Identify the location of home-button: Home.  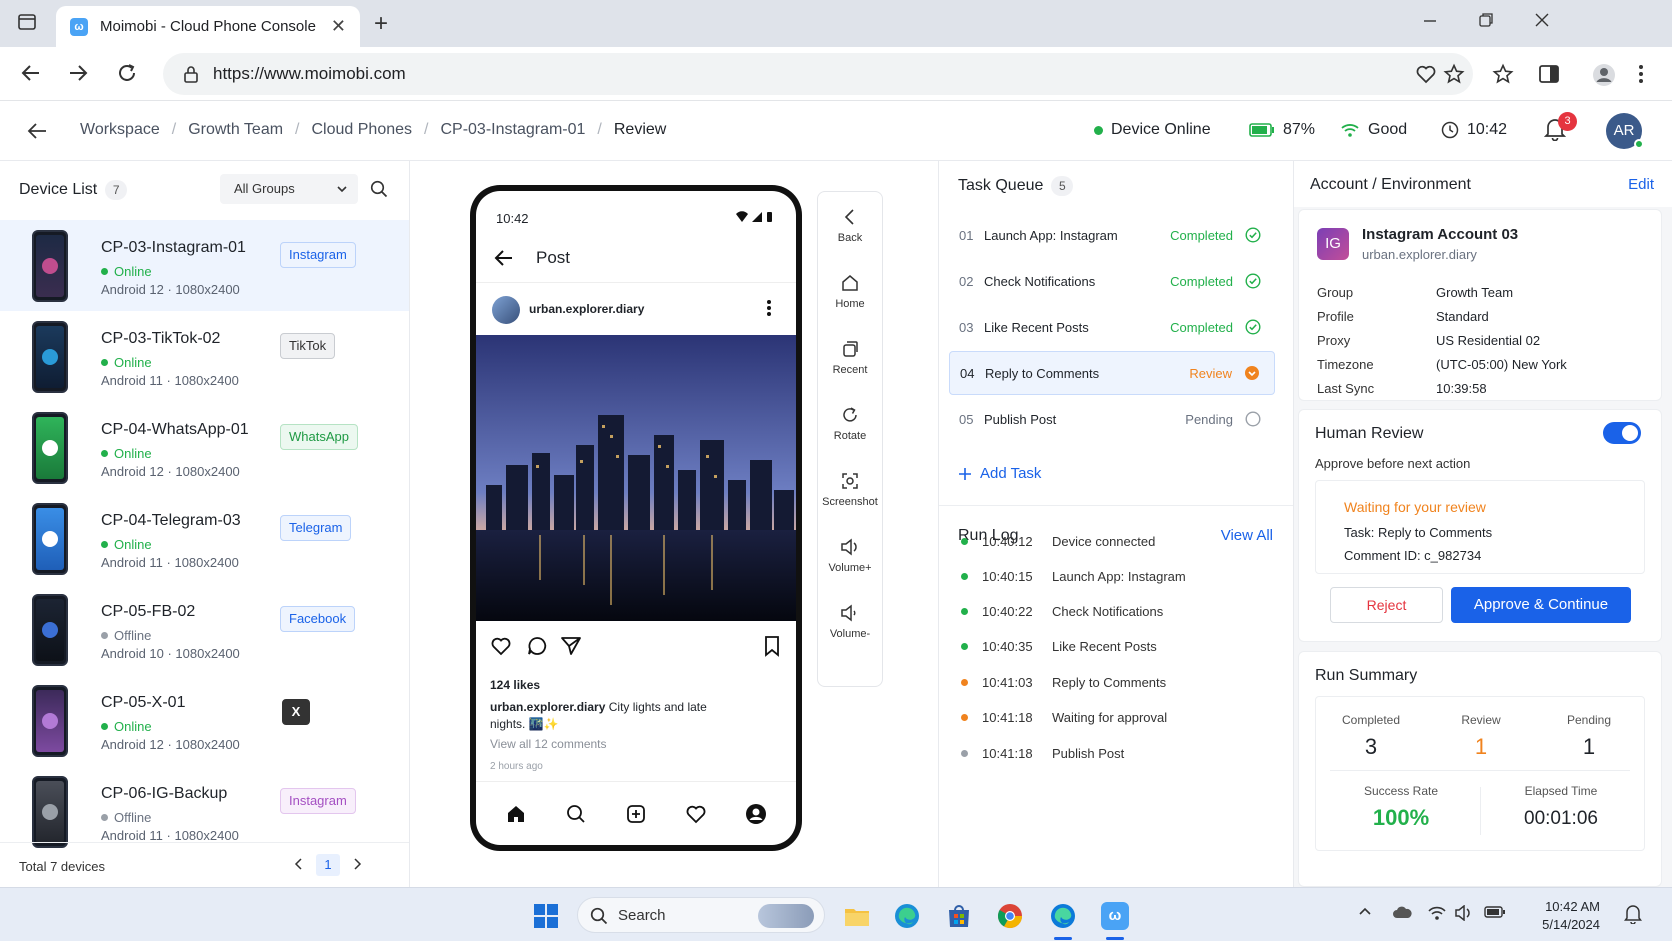
(850, 292).